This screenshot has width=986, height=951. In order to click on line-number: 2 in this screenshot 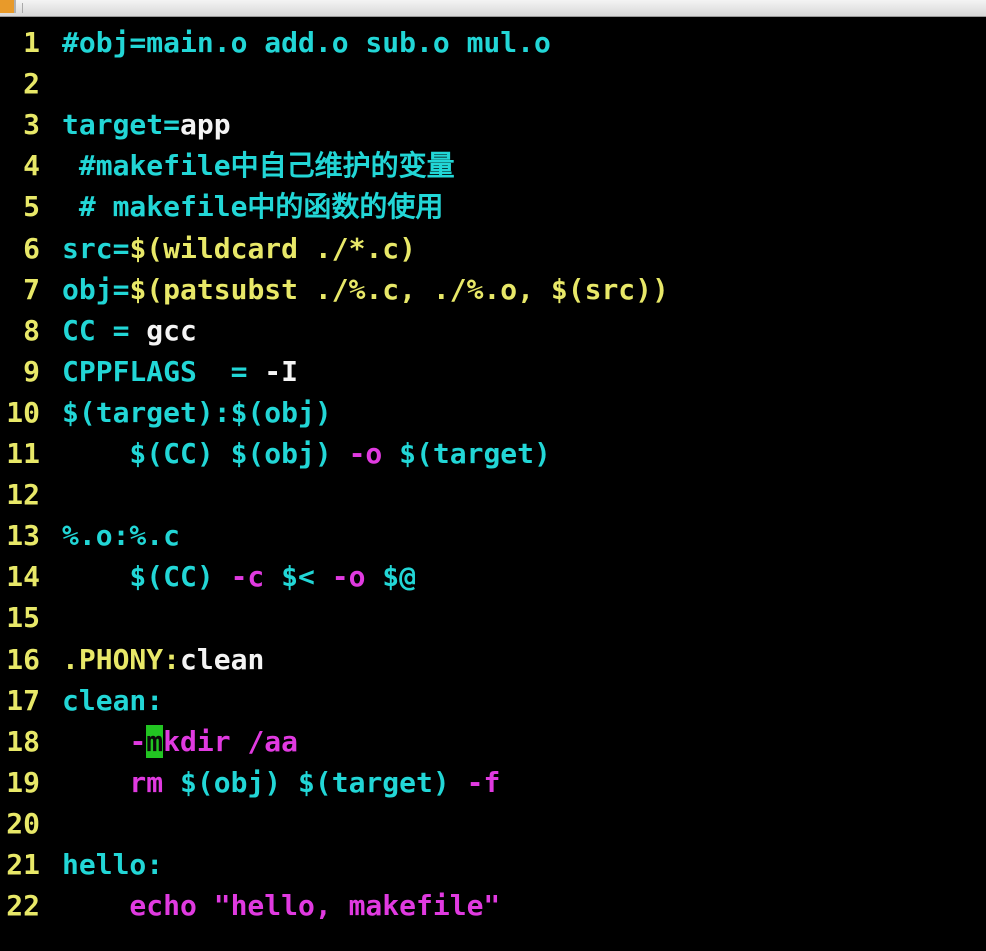, I will do `click(31, 84)`.